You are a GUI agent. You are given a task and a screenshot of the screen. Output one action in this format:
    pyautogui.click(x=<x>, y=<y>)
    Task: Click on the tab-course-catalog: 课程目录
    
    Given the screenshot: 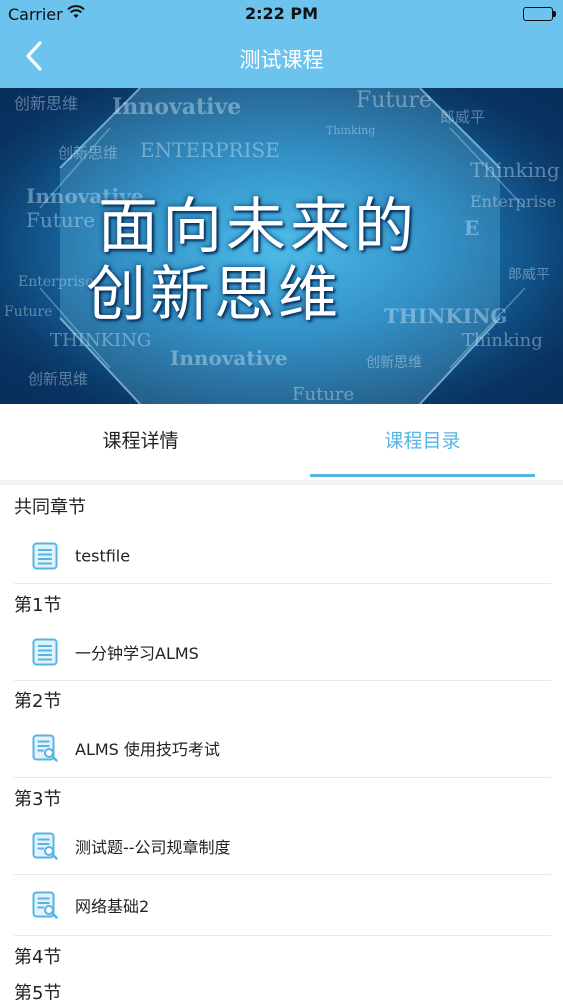 What is the action you would take?
    pyautogui.click(x=422, y=442)
    